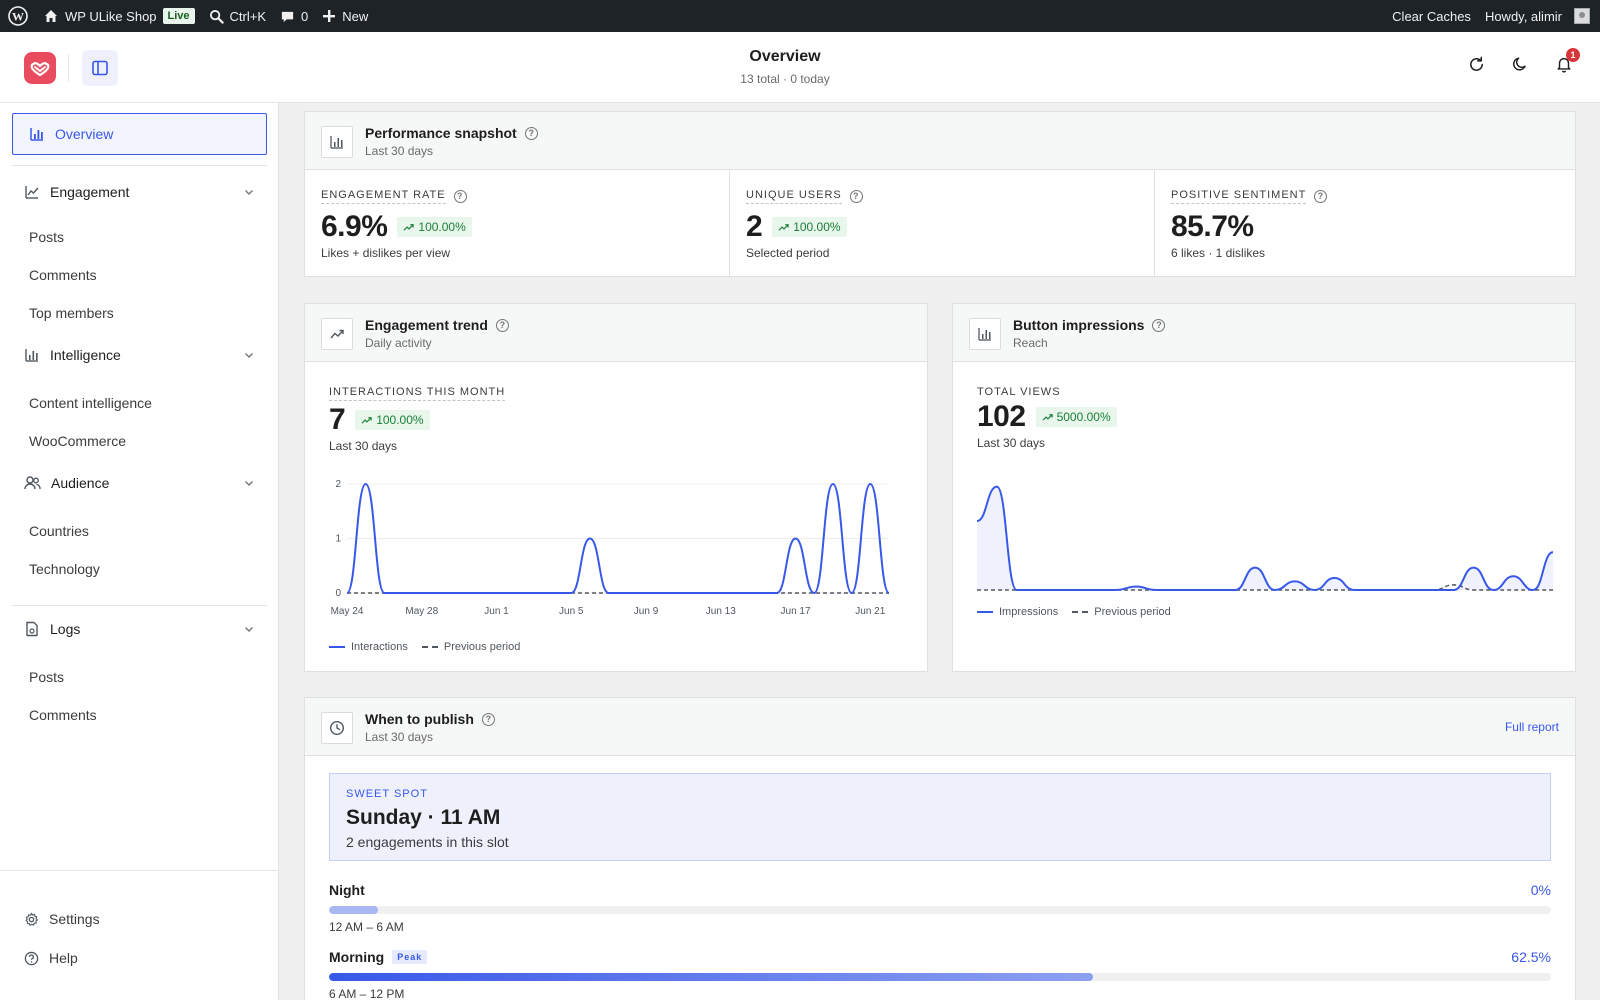 The width and height of the screenshot is (1600, 1000). Describe the element at coordinates (216, 16) in the screenshot. I see `search-icon` at that location.